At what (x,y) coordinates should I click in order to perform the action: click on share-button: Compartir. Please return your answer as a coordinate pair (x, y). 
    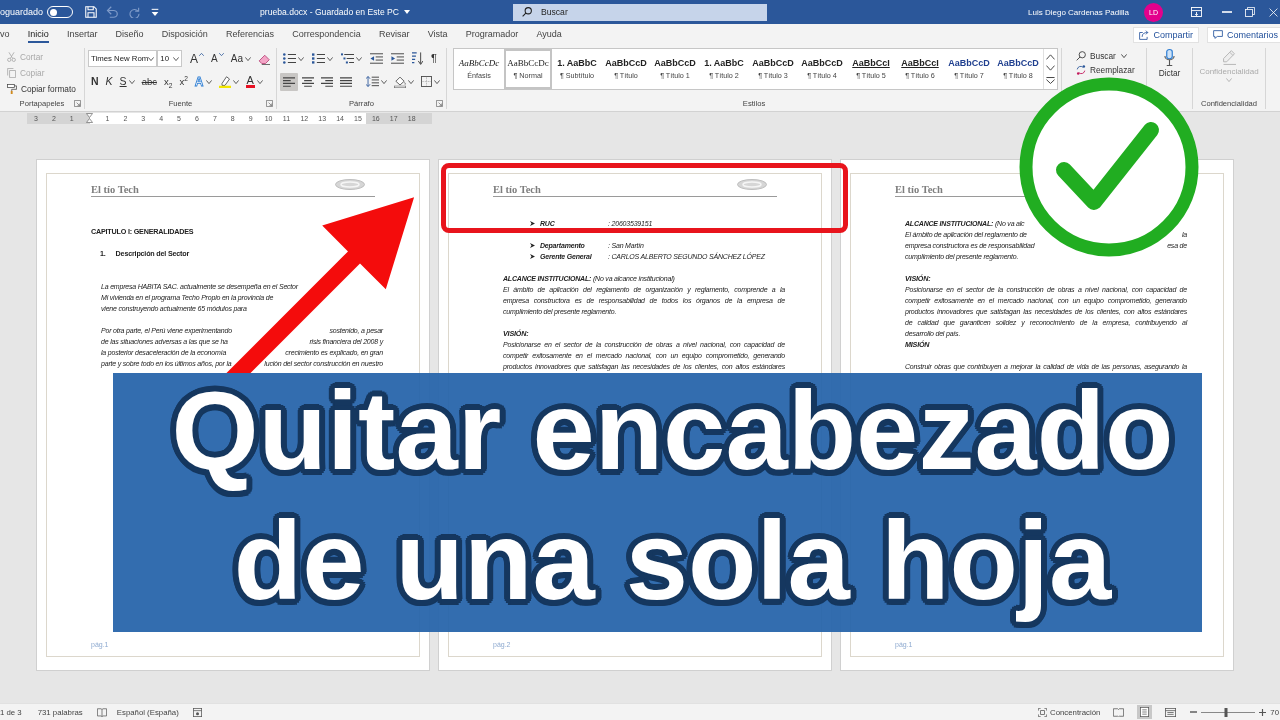
    Looking at the image, I should click on (1166, 34).